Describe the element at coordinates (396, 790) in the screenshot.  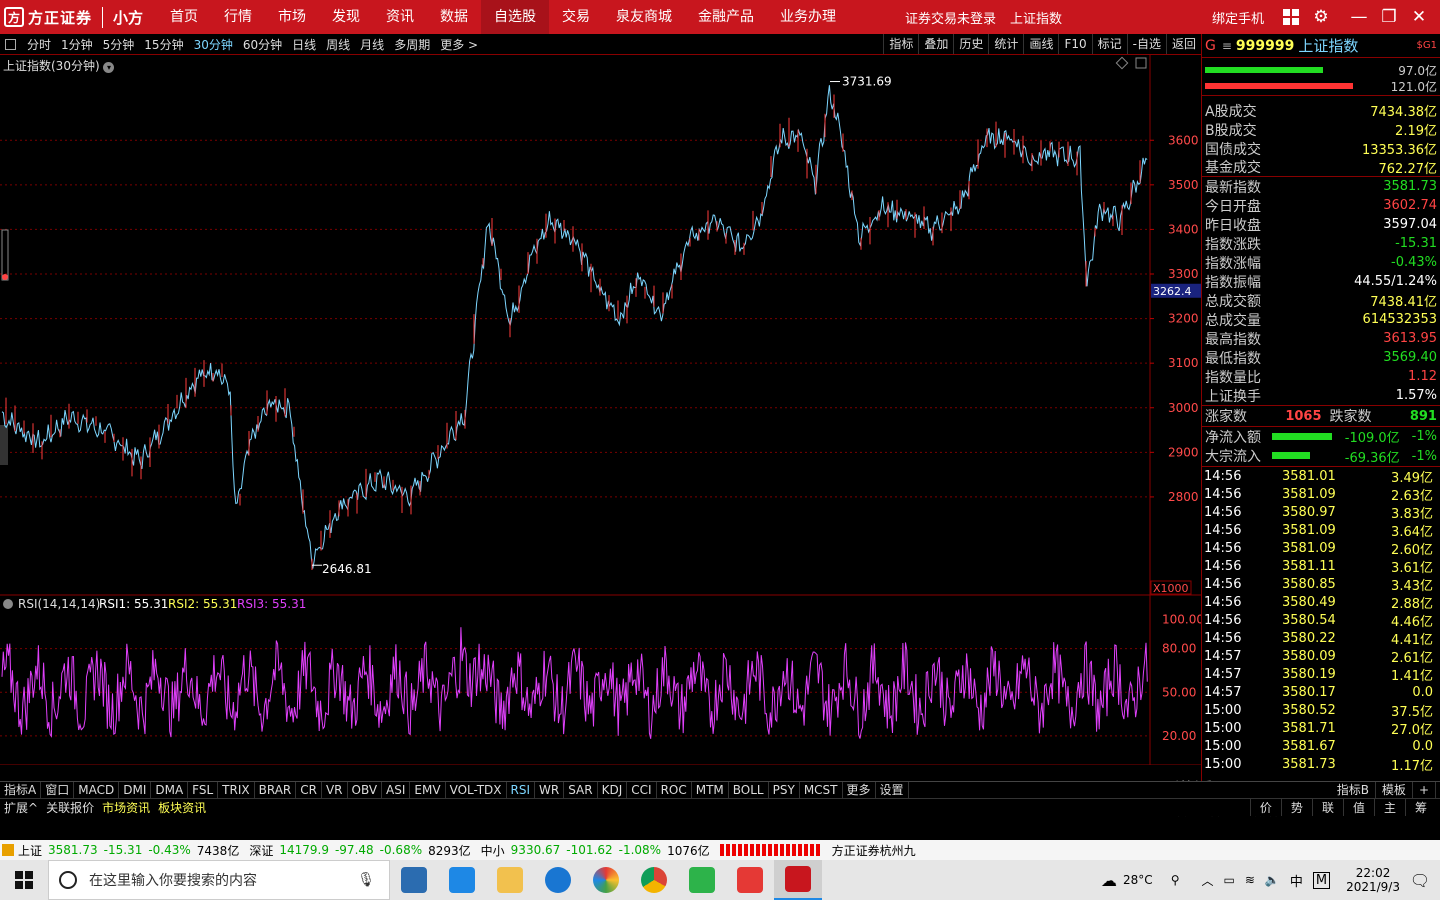
I see `indicator-tab: ASI` at that location.